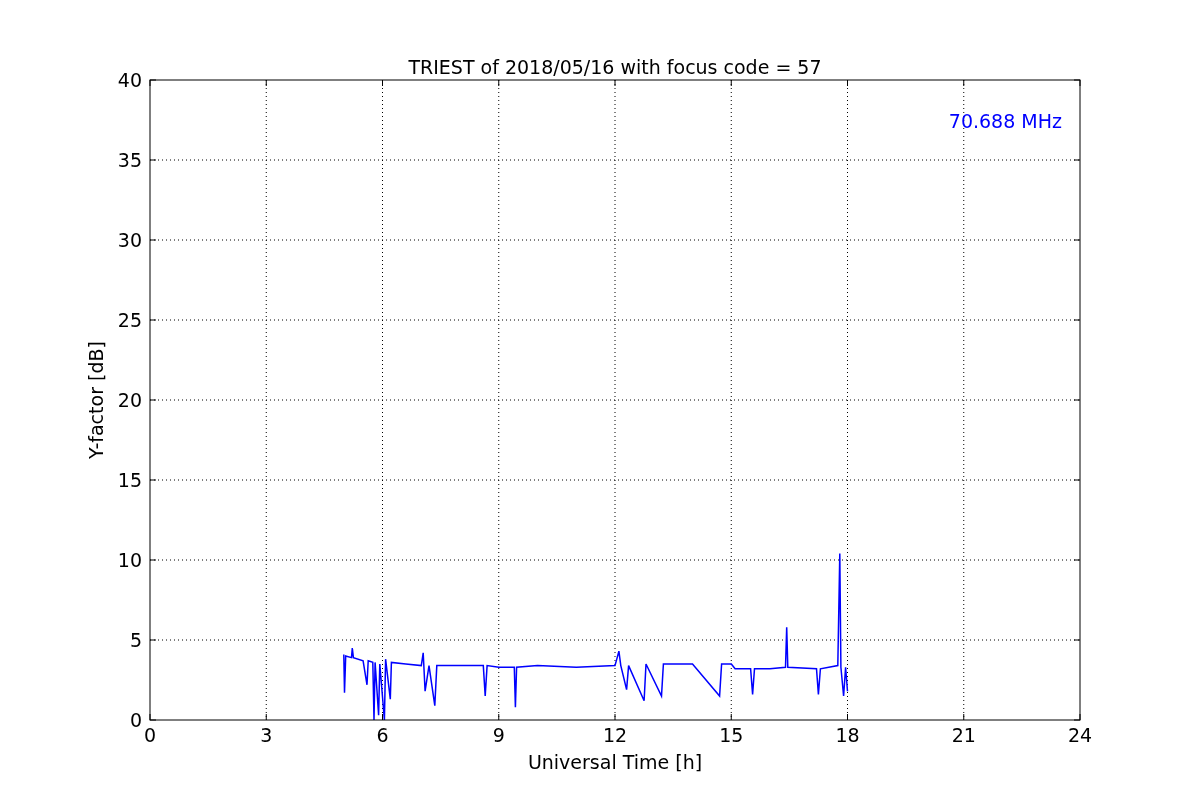 This screenshot has height=800, width=1200. What do you see at coordinates (135, 720) in the screenshot?
I see `y-tick-label: 0` at bounding box center [135, 720].